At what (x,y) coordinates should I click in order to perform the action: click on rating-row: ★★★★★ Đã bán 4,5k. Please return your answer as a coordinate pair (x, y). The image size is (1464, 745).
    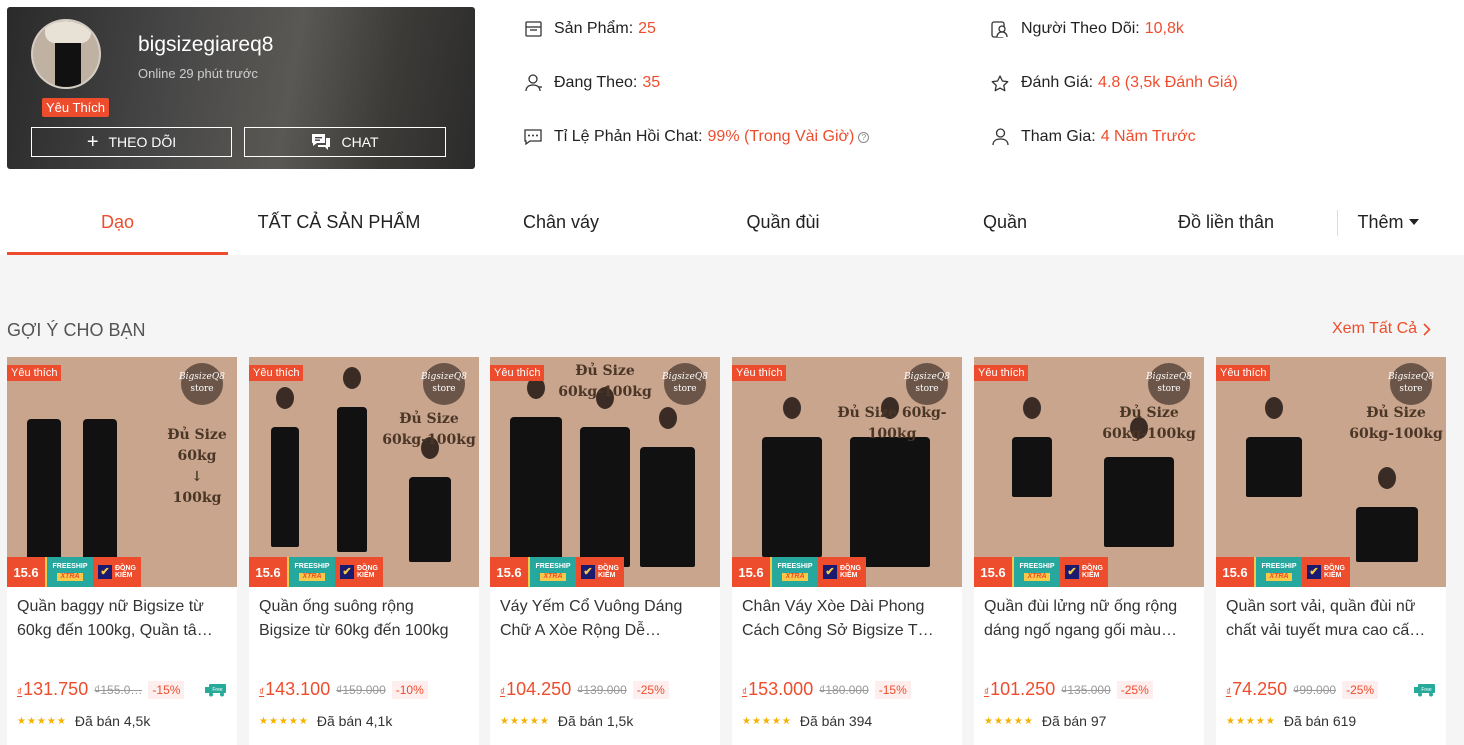
    Looking at the image, I should click on (83, 721).